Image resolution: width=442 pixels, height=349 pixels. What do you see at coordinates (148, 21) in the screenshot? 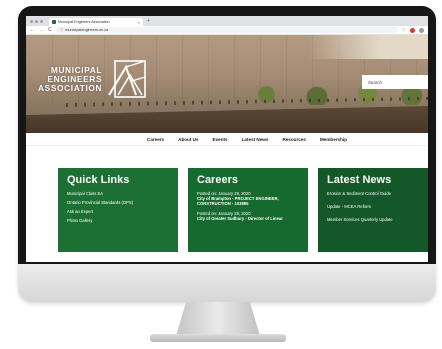
I see `new-tab-icon: +` at bounding box center [148, 21].